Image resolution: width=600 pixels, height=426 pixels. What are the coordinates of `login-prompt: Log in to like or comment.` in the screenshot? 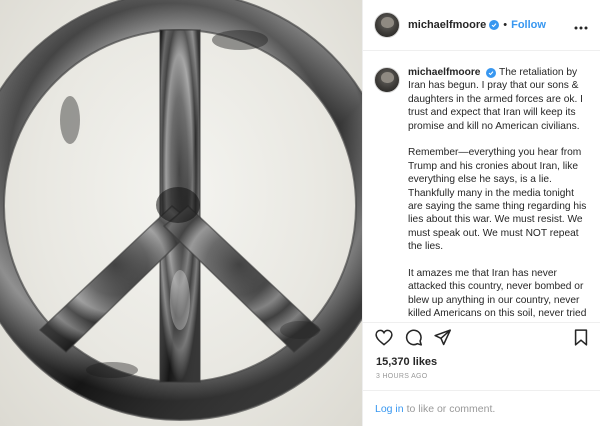 It's located at (481, 408).